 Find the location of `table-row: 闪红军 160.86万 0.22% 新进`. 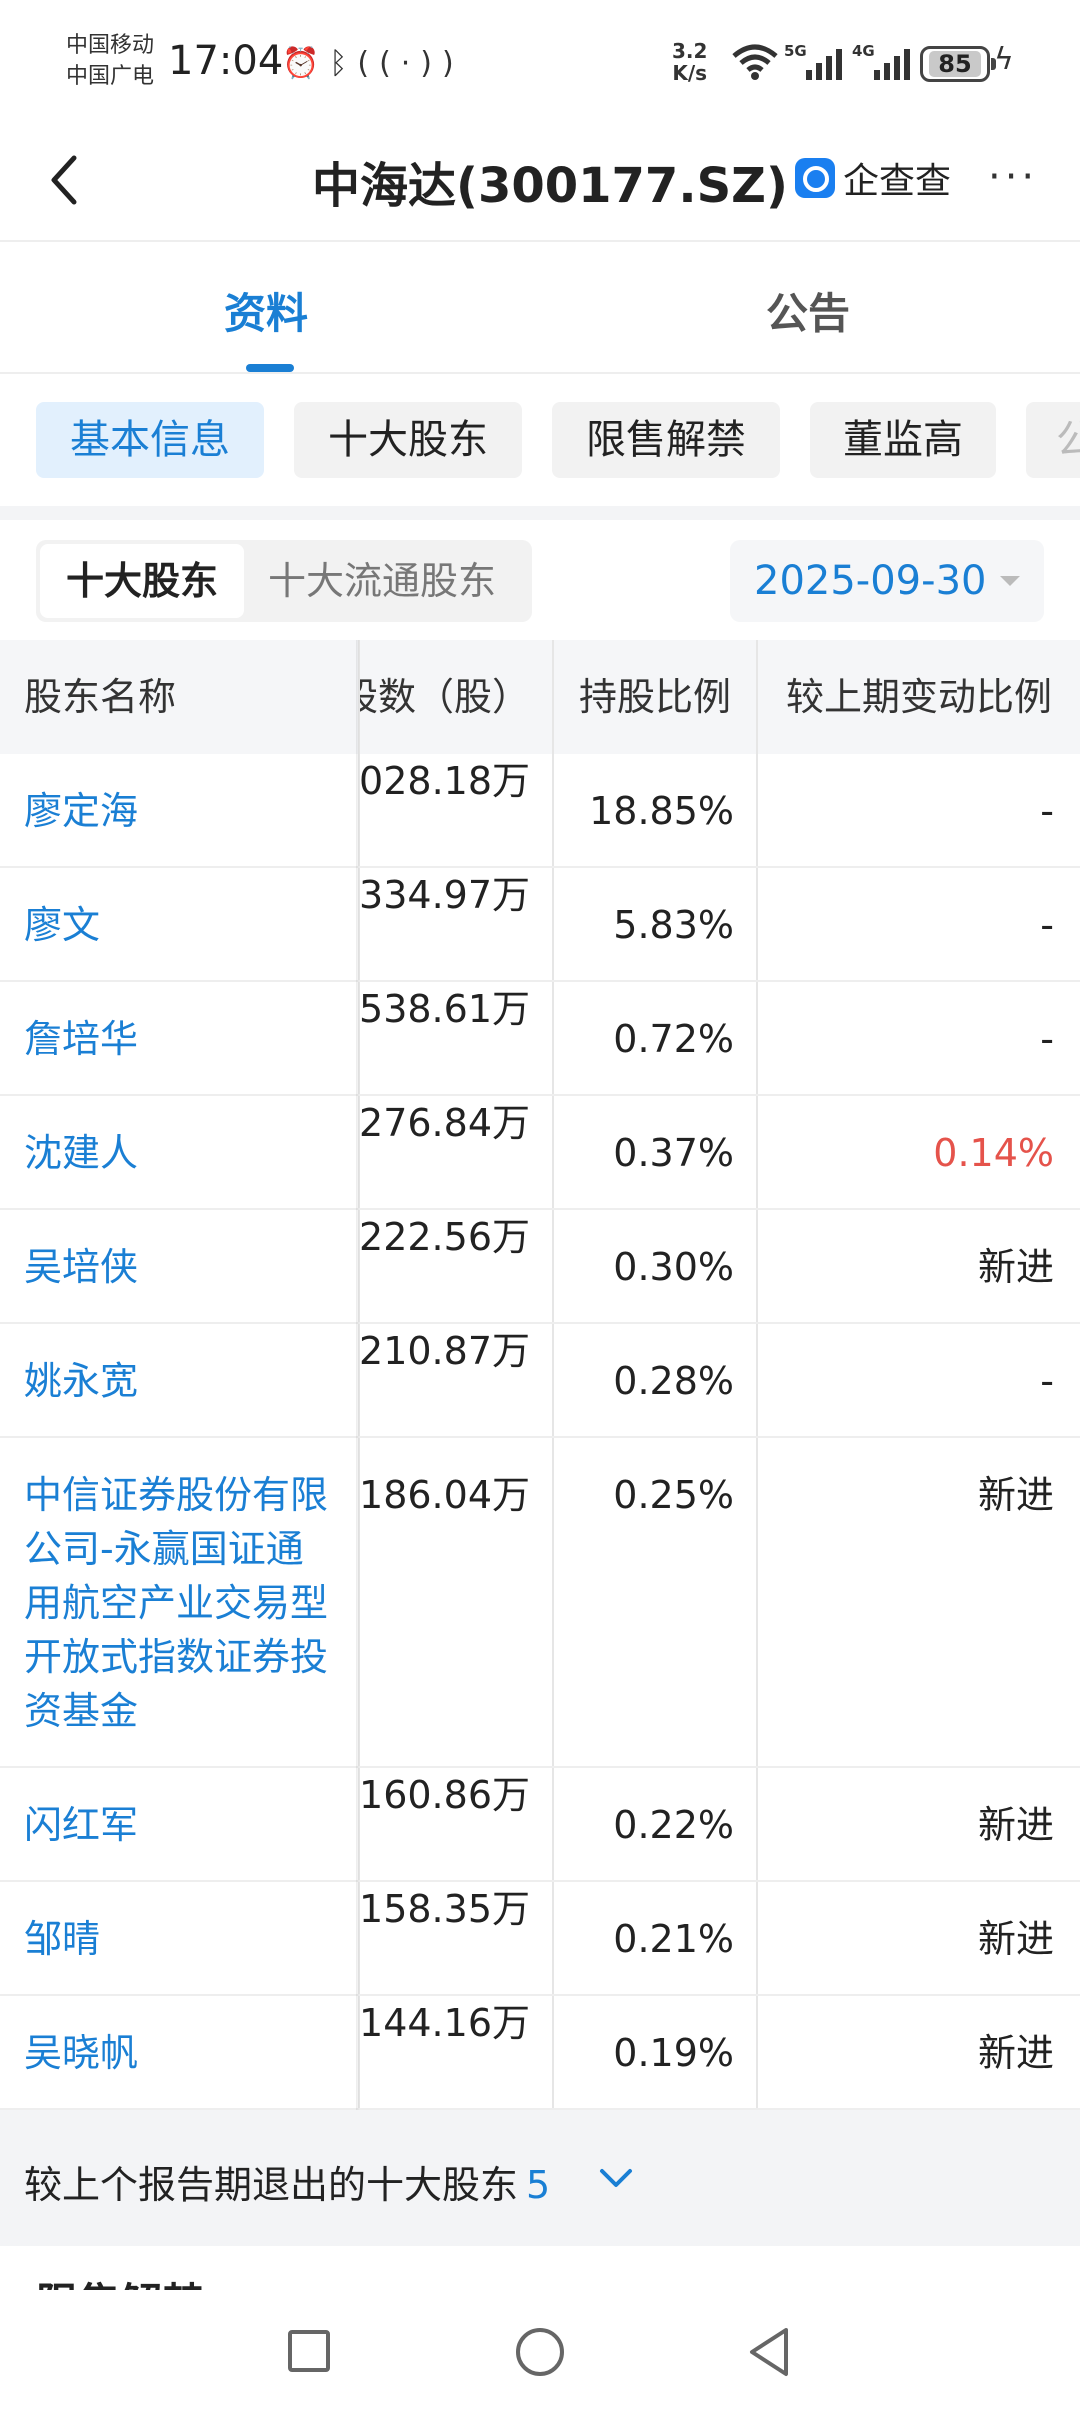

table-row: 闪红军 160.86万 0.22% 新进 is located at coordinates (540, 1825).